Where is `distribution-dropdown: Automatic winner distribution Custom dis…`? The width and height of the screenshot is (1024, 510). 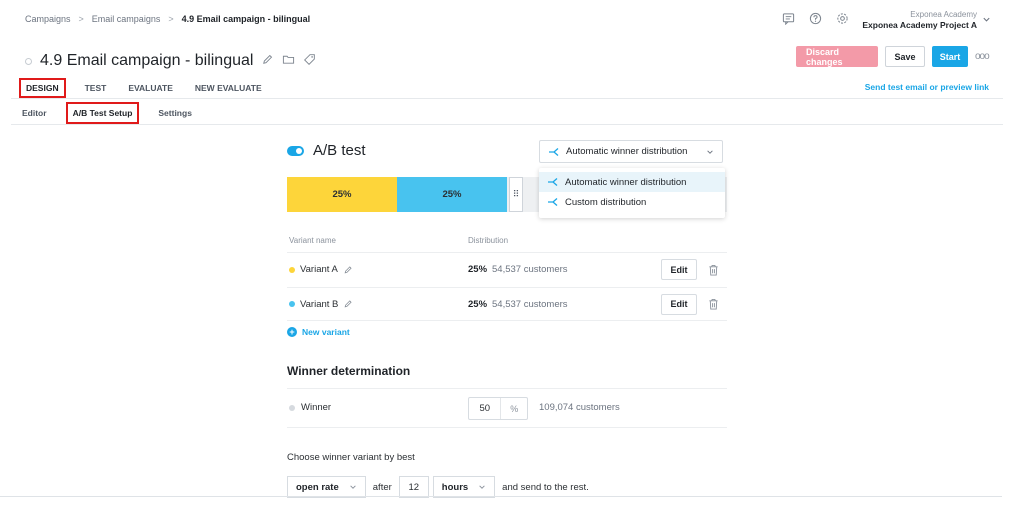
distribution-dropdown: Automatic winner distribution Custom dis… is located at coordinates (632, 193).